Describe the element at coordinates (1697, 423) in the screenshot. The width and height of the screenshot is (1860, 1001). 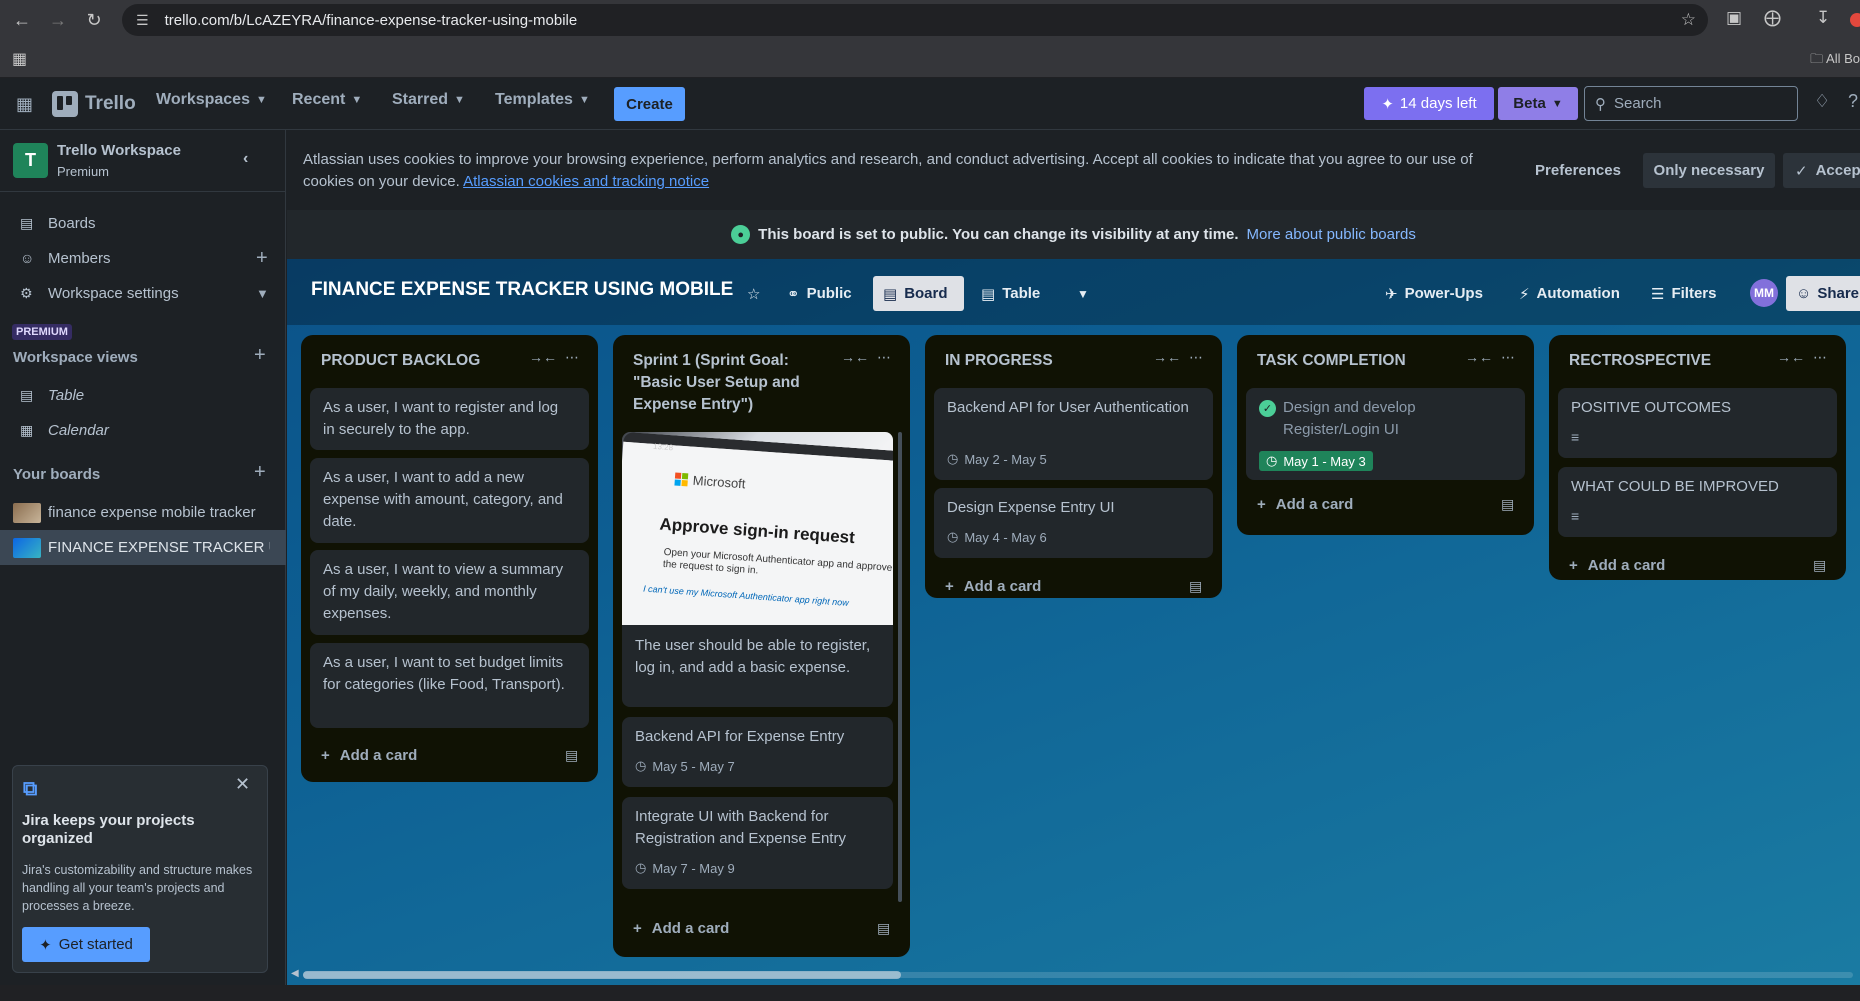
I see `card: POSITIVE OUTCOMES ≡` at that location.